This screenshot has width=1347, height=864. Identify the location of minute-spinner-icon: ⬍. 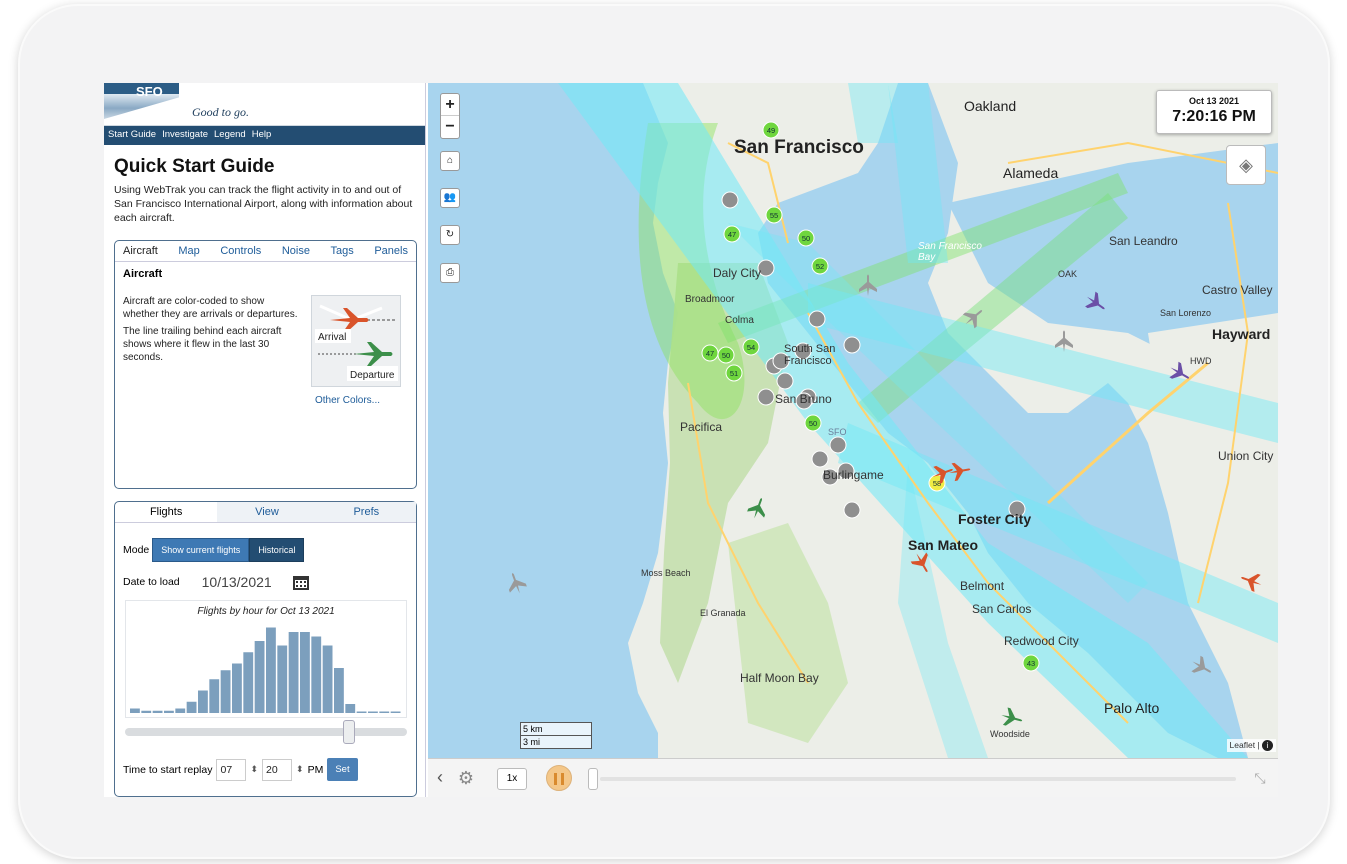
(300, 769).